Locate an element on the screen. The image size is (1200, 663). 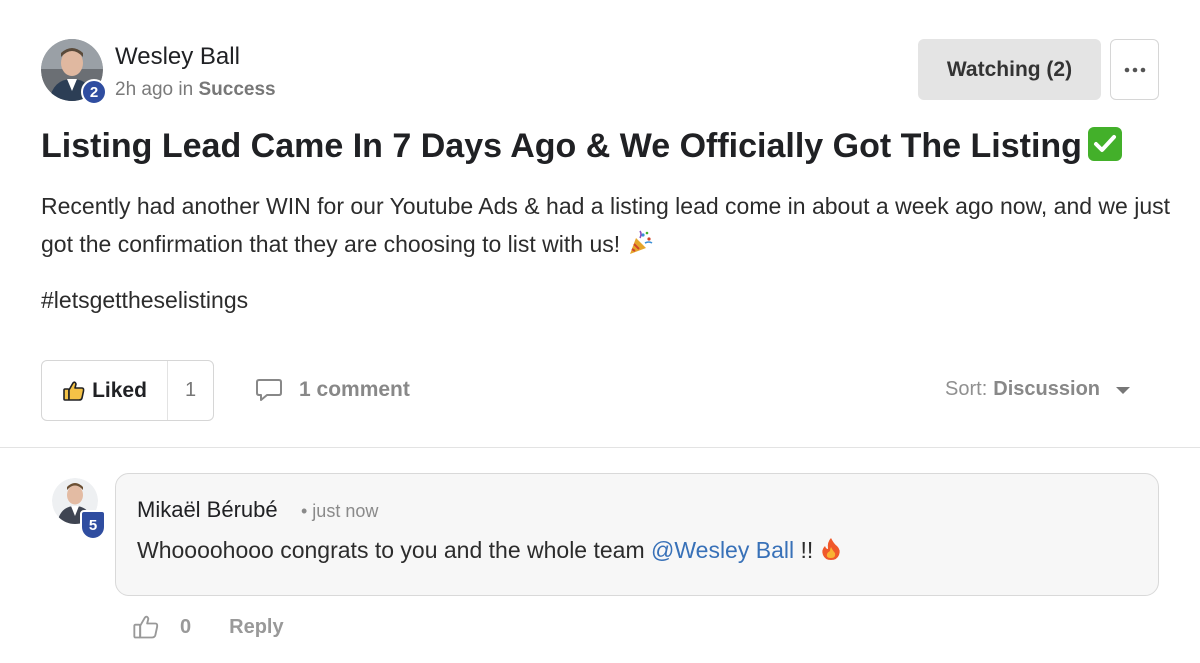
post-category-link: Success is located at coordinates (236, 89).